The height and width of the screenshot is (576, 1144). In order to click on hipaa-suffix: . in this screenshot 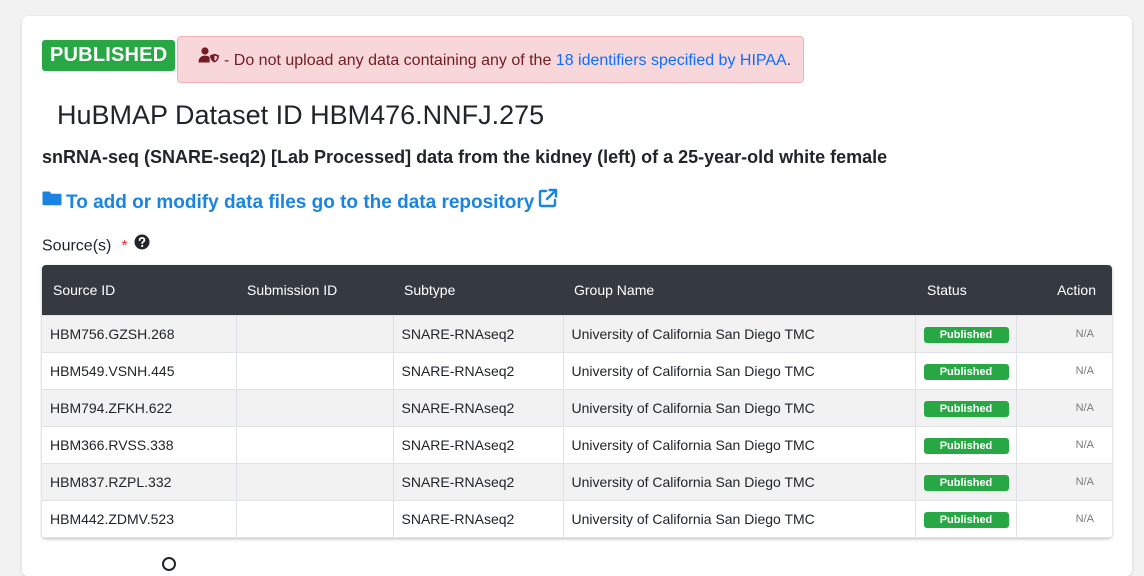, I will do `click(789, 60)`.